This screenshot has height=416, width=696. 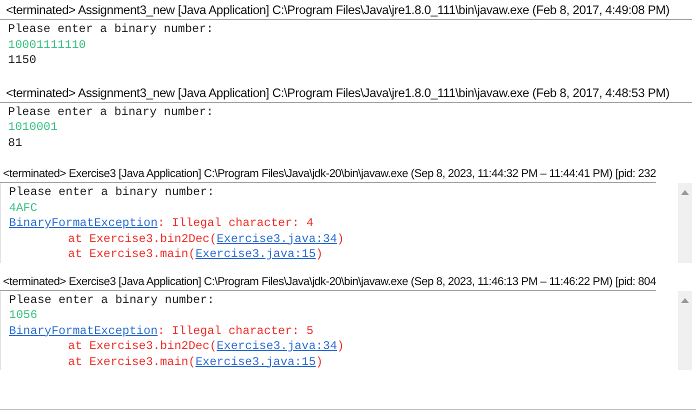 I want to click on console-header: <terminated> Assignment3_new [Java Application] C:\Program Files\Java\jre1.8.0_111\bin\javaw.exe (Feb 8, 2017, 4:49:08 PM), so click(x=346, y=10).